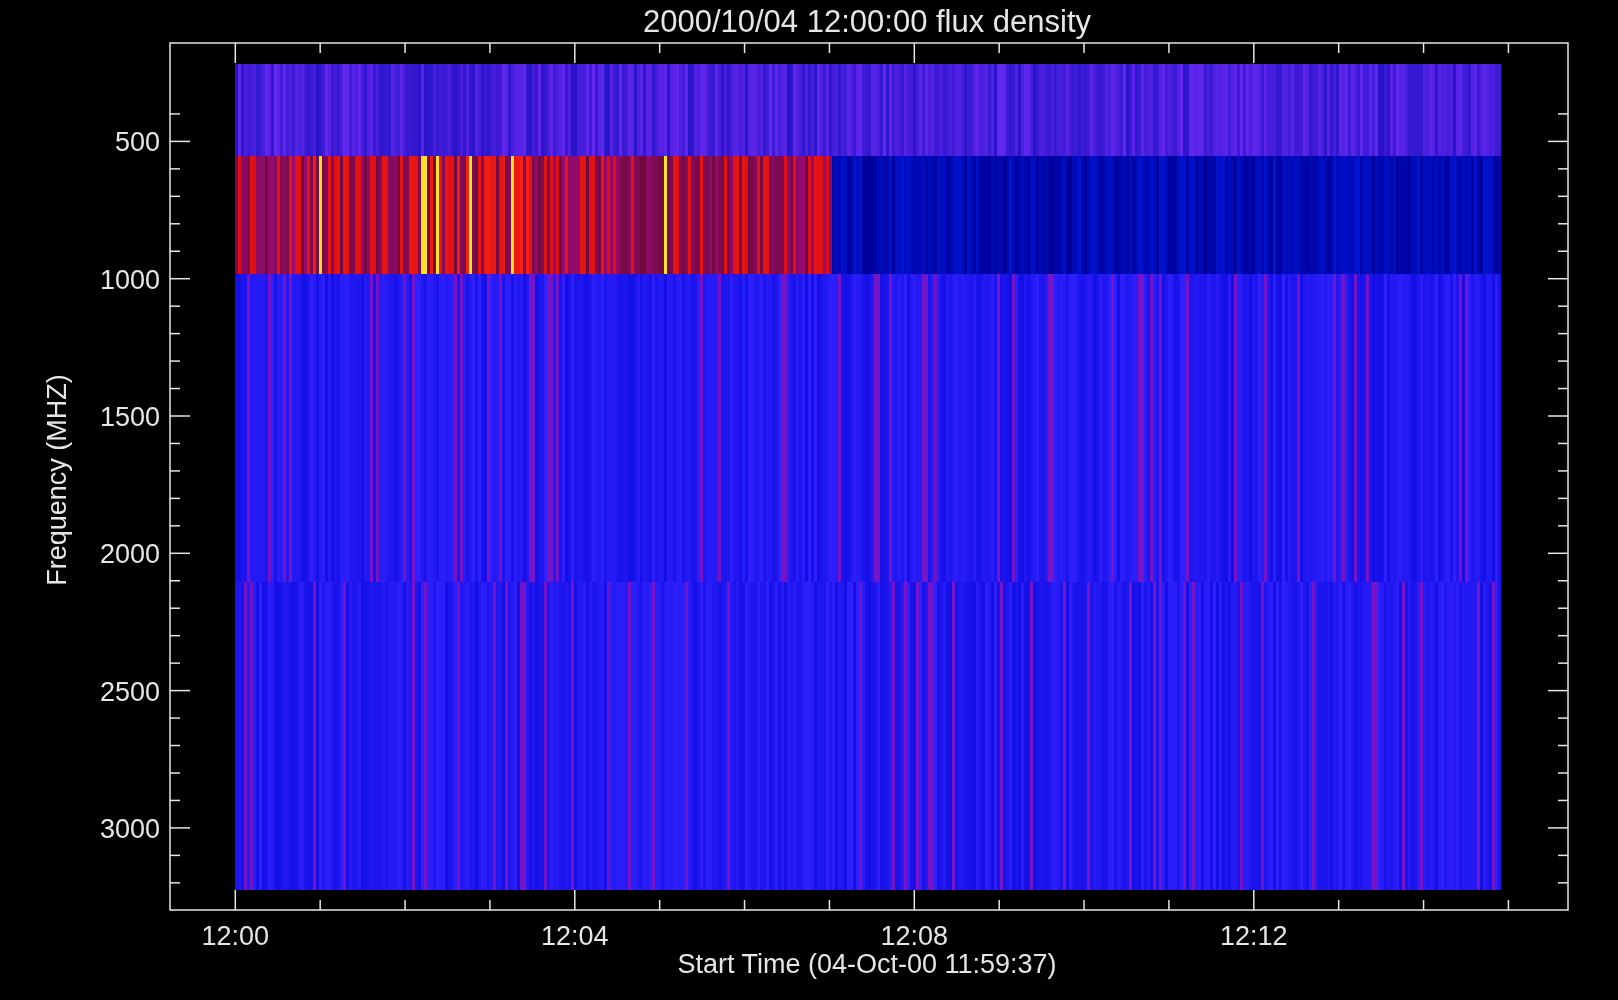 The height and width of the screenshot is (1000, 1618). What do you see at coordinates (129, 554) in the screenshot?
I see `y-tick-label: 2000` at bounding box center [129, 554].